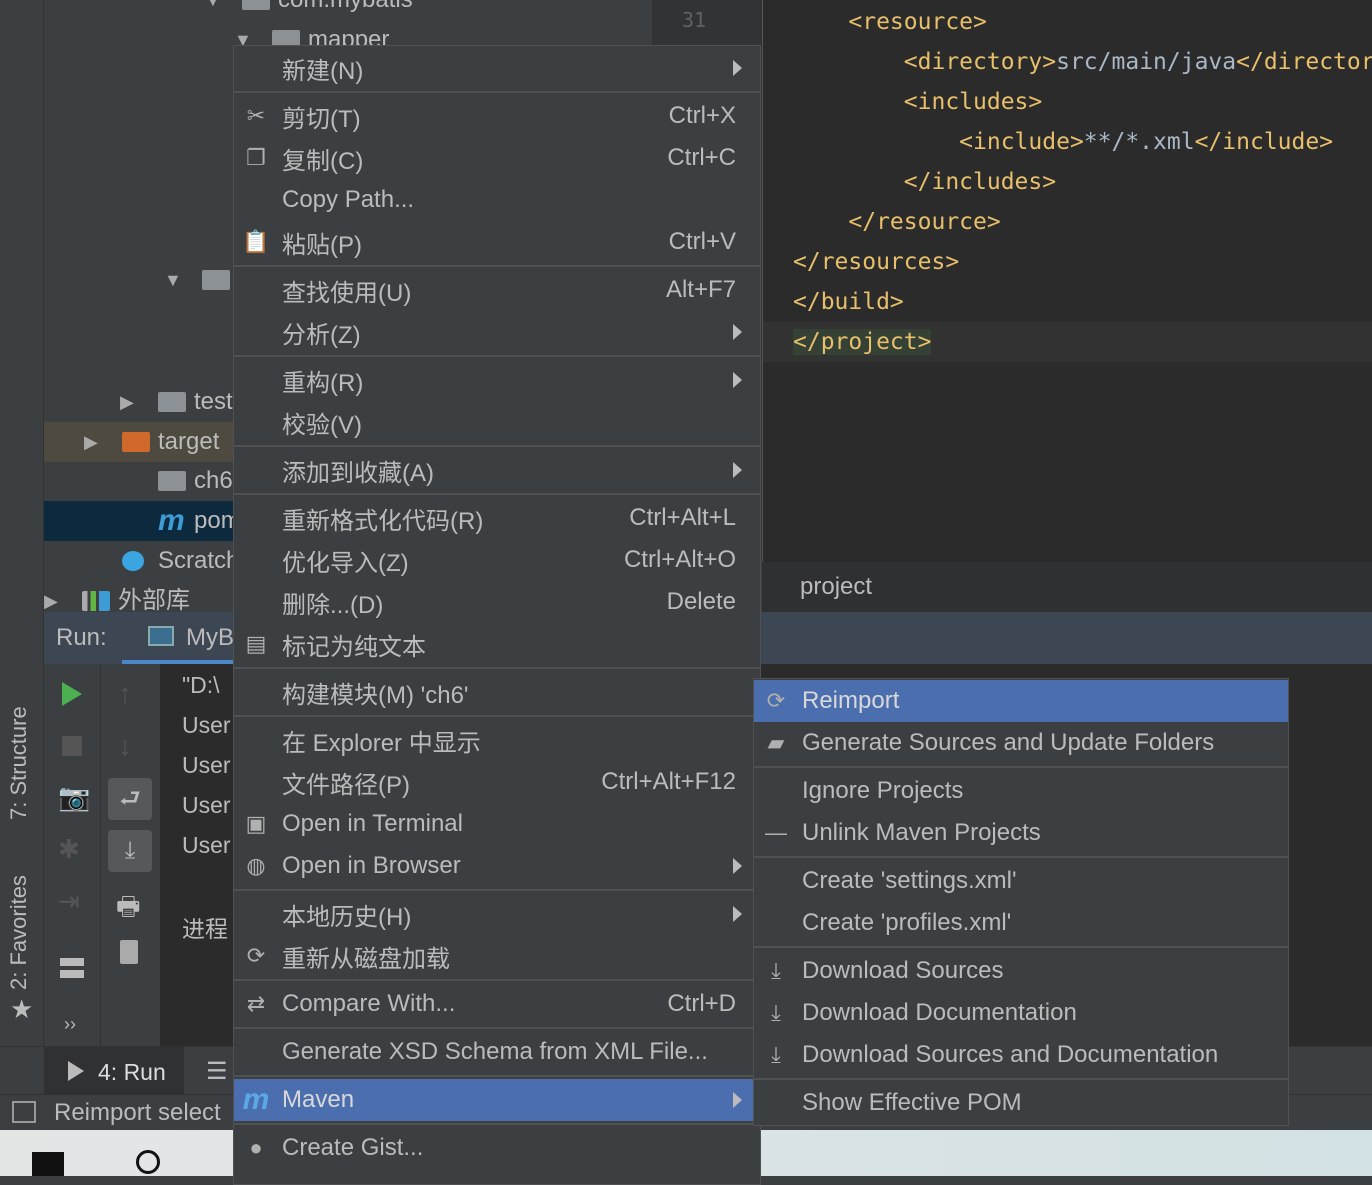  What do you see at coordinates (1021, 923) in the screenshot?
I see `menu-item-create-profiles-xml: Create 'profiles.xml'` at bounding box center [1021, 923].